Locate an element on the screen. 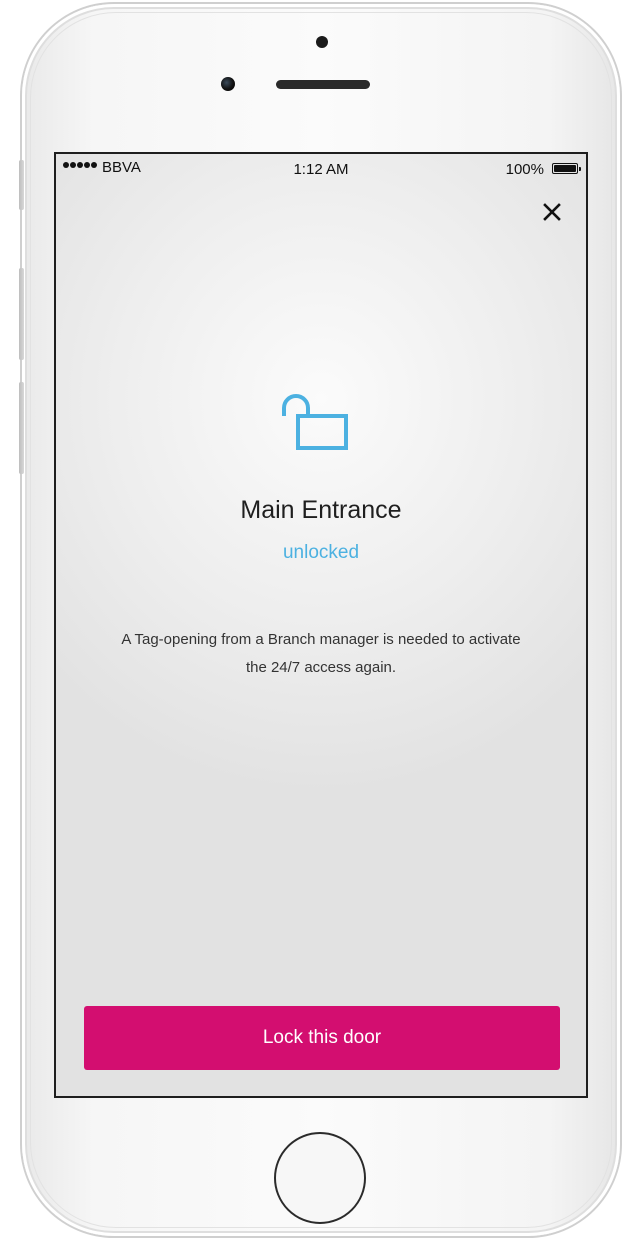  door-name: Main Entrance is located at coordinates (321, 510).